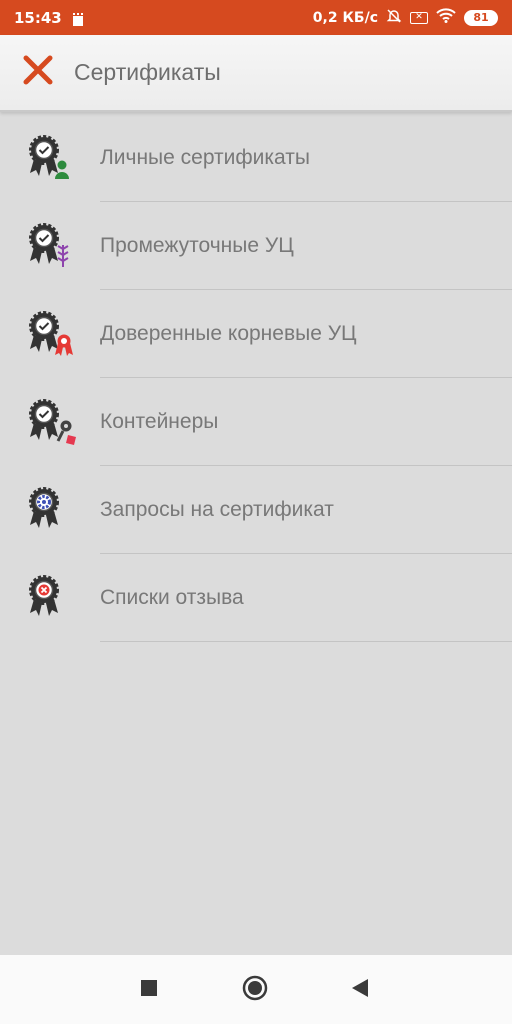  I want to click on list-item-personal-certificates: Личные сертификаты, so click(256, 158).